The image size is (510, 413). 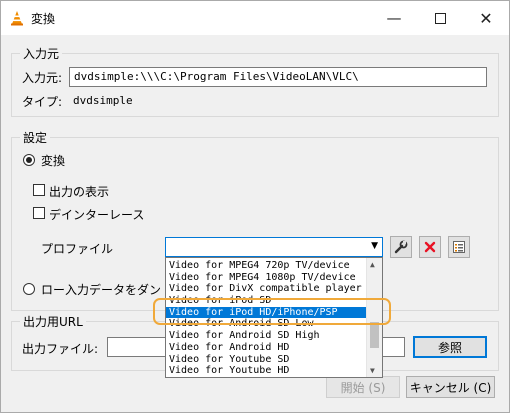 What do you see at coordinates (266, 266) in the screenshot?
I see `profile-option: Video for MPEG4 720p TV/device` at bounding box center [266, 266].